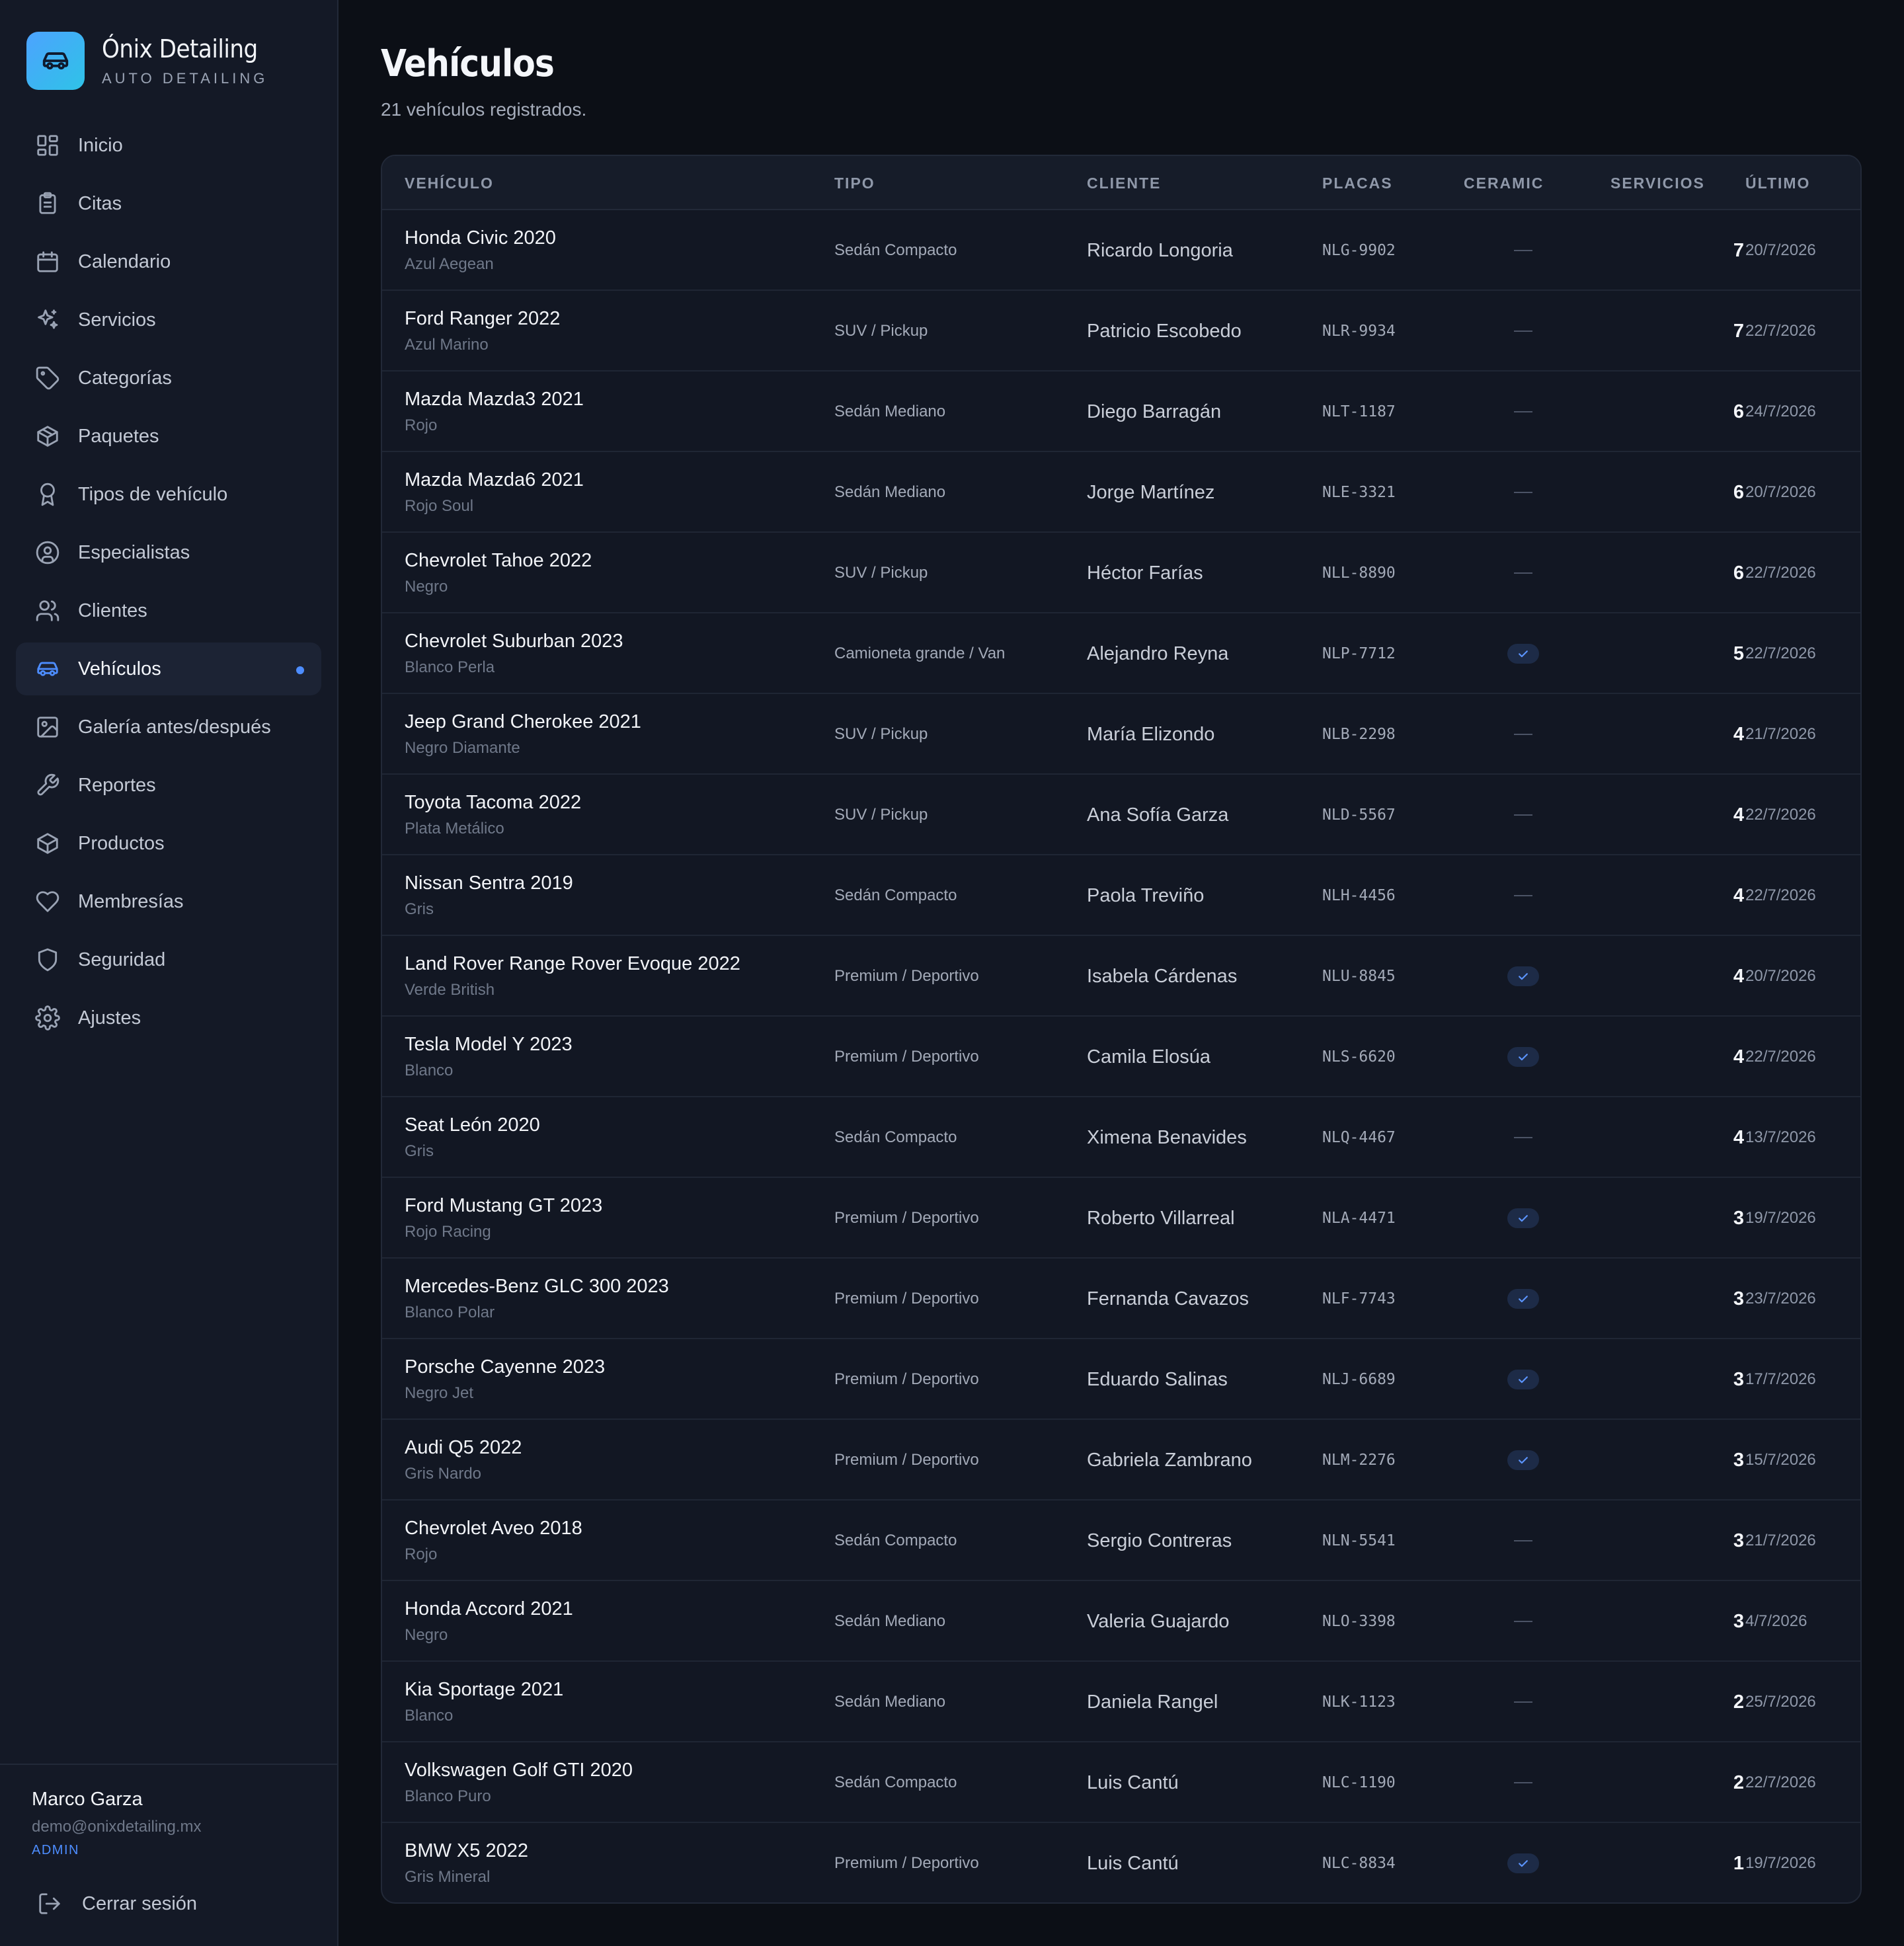  I want to click on service-count: 6, so click(1738, 411).